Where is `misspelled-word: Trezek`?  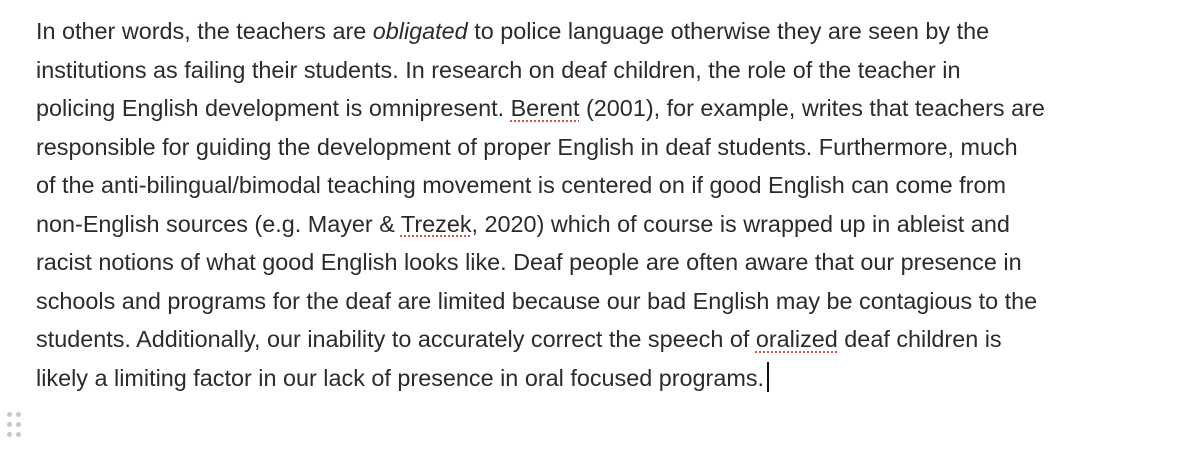
misspelled-word: Trezek is located at coordinates (436, 224).